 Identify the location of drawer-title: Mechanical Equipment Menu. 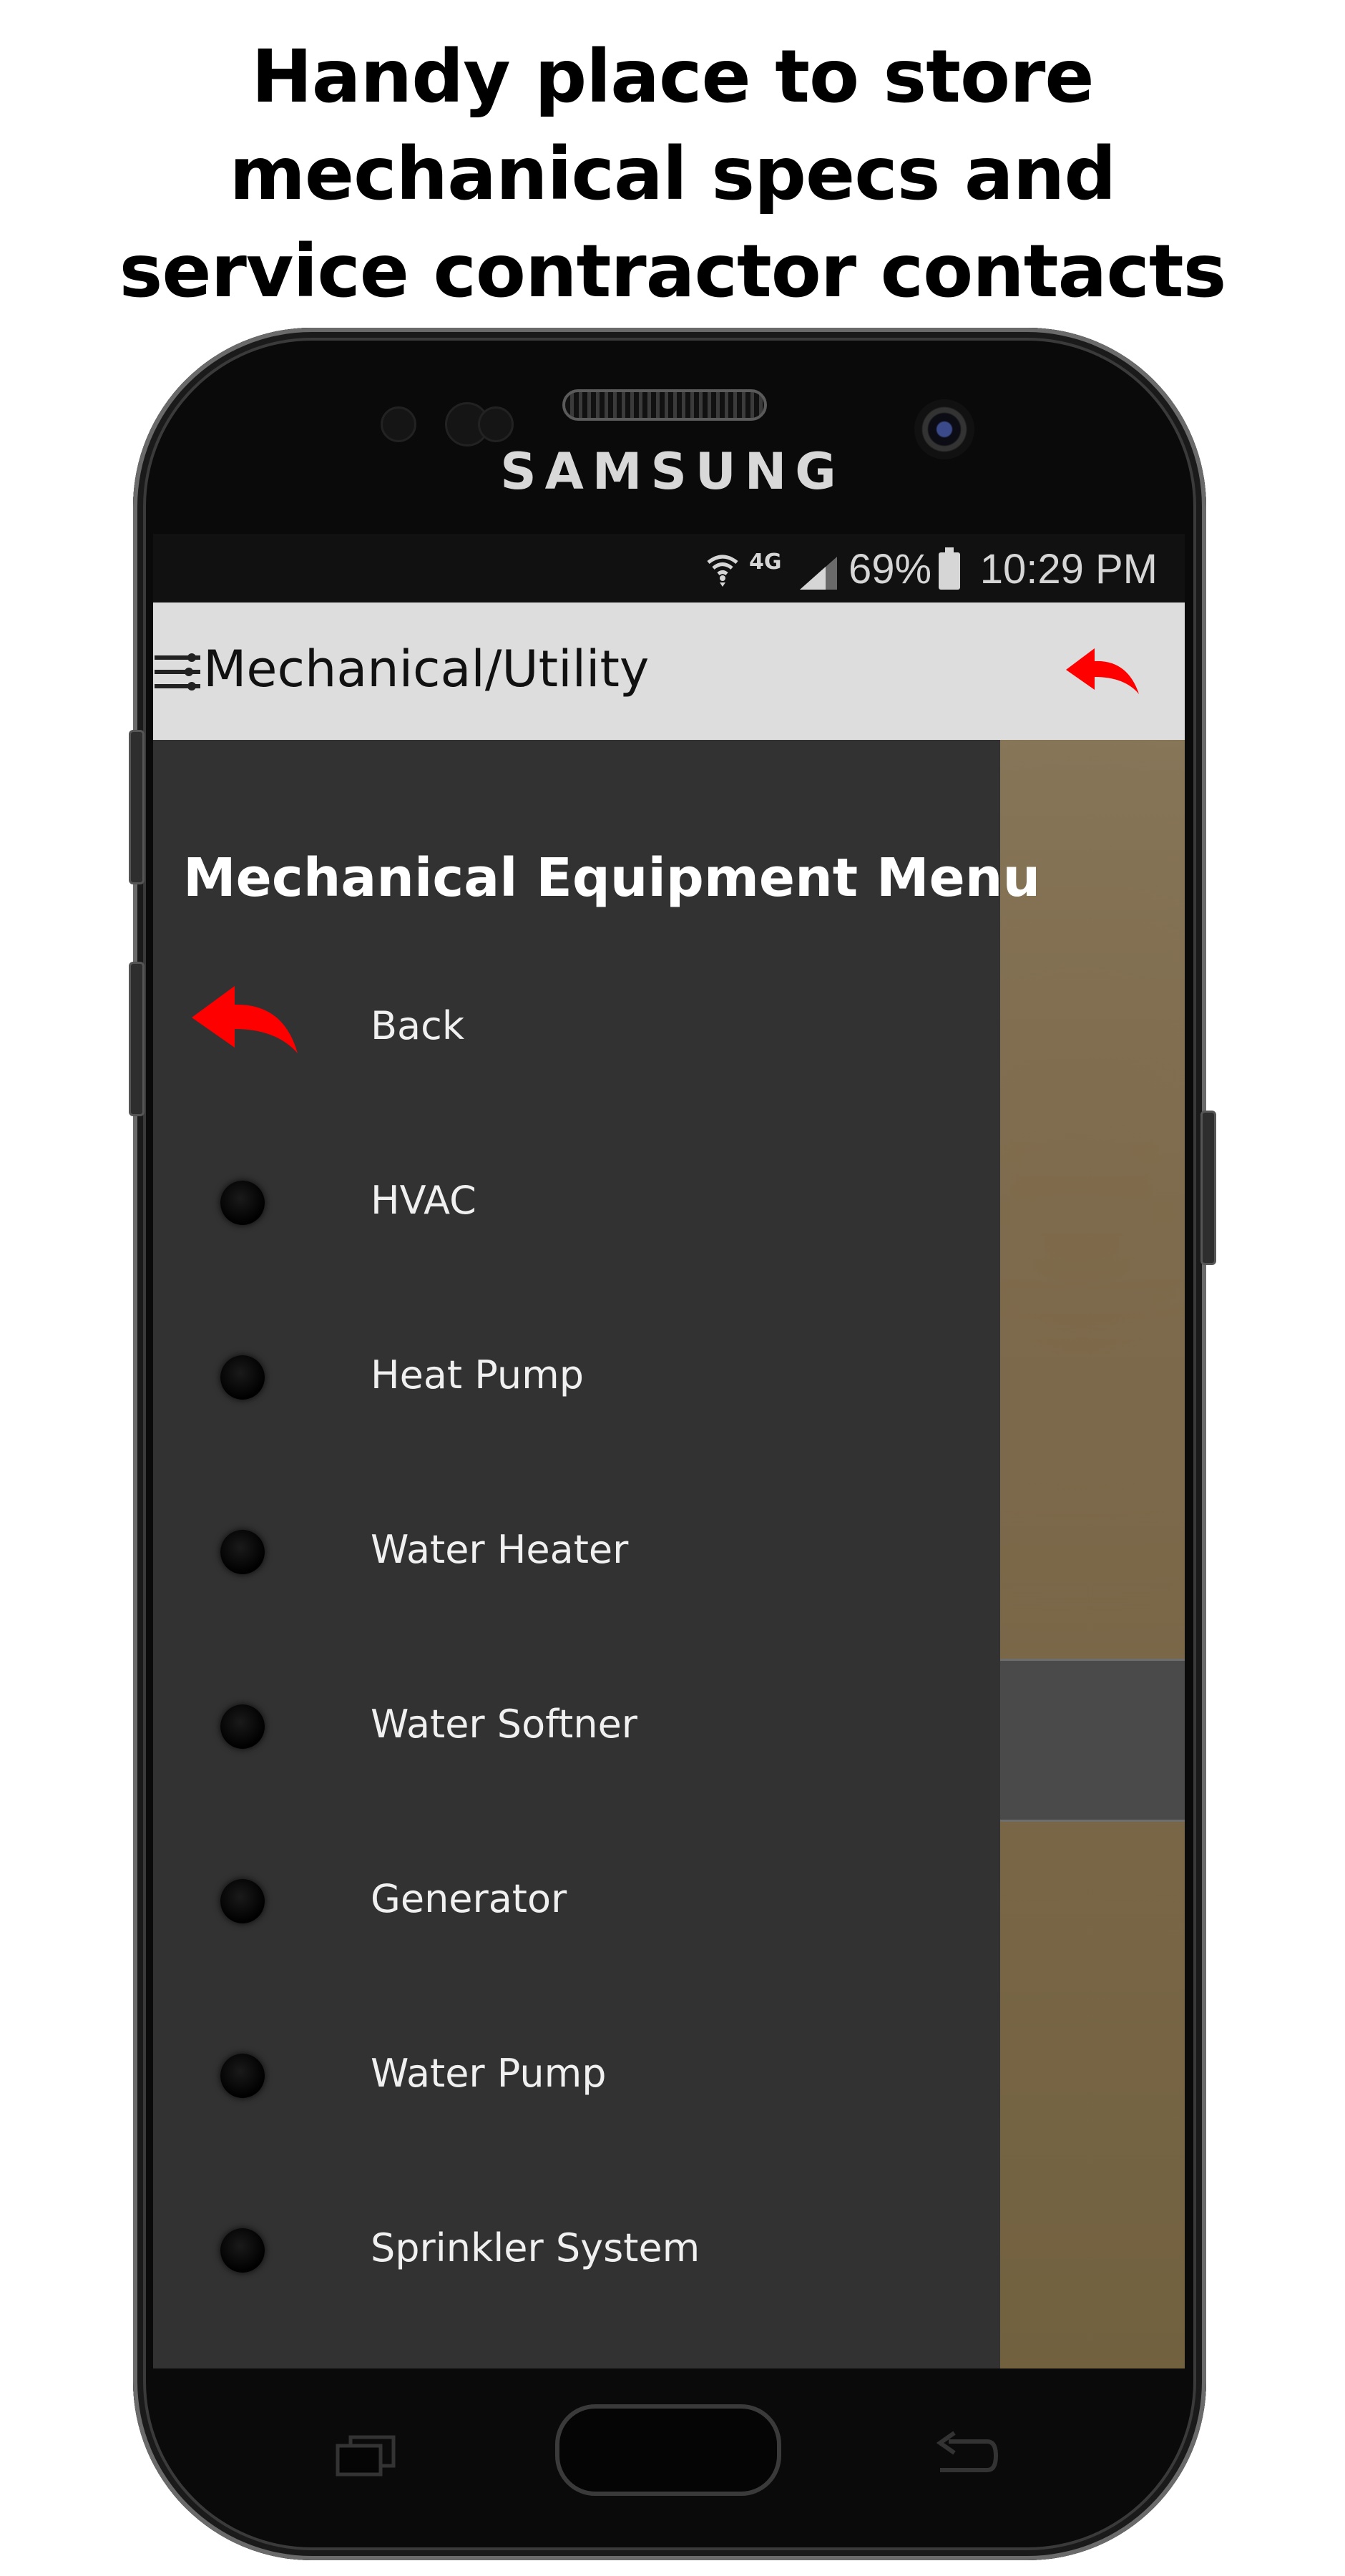
(612, 878).